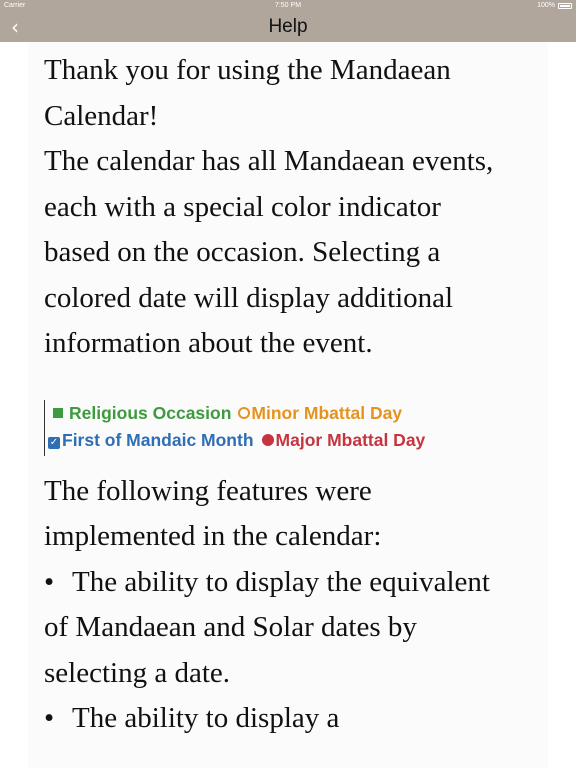 The width and height of the screenshot is (576, 768). Describe the element at coordinates (247, 70) in the screenshot. I see `intro-line-1: Thank you for using the Mandaean` at that location.